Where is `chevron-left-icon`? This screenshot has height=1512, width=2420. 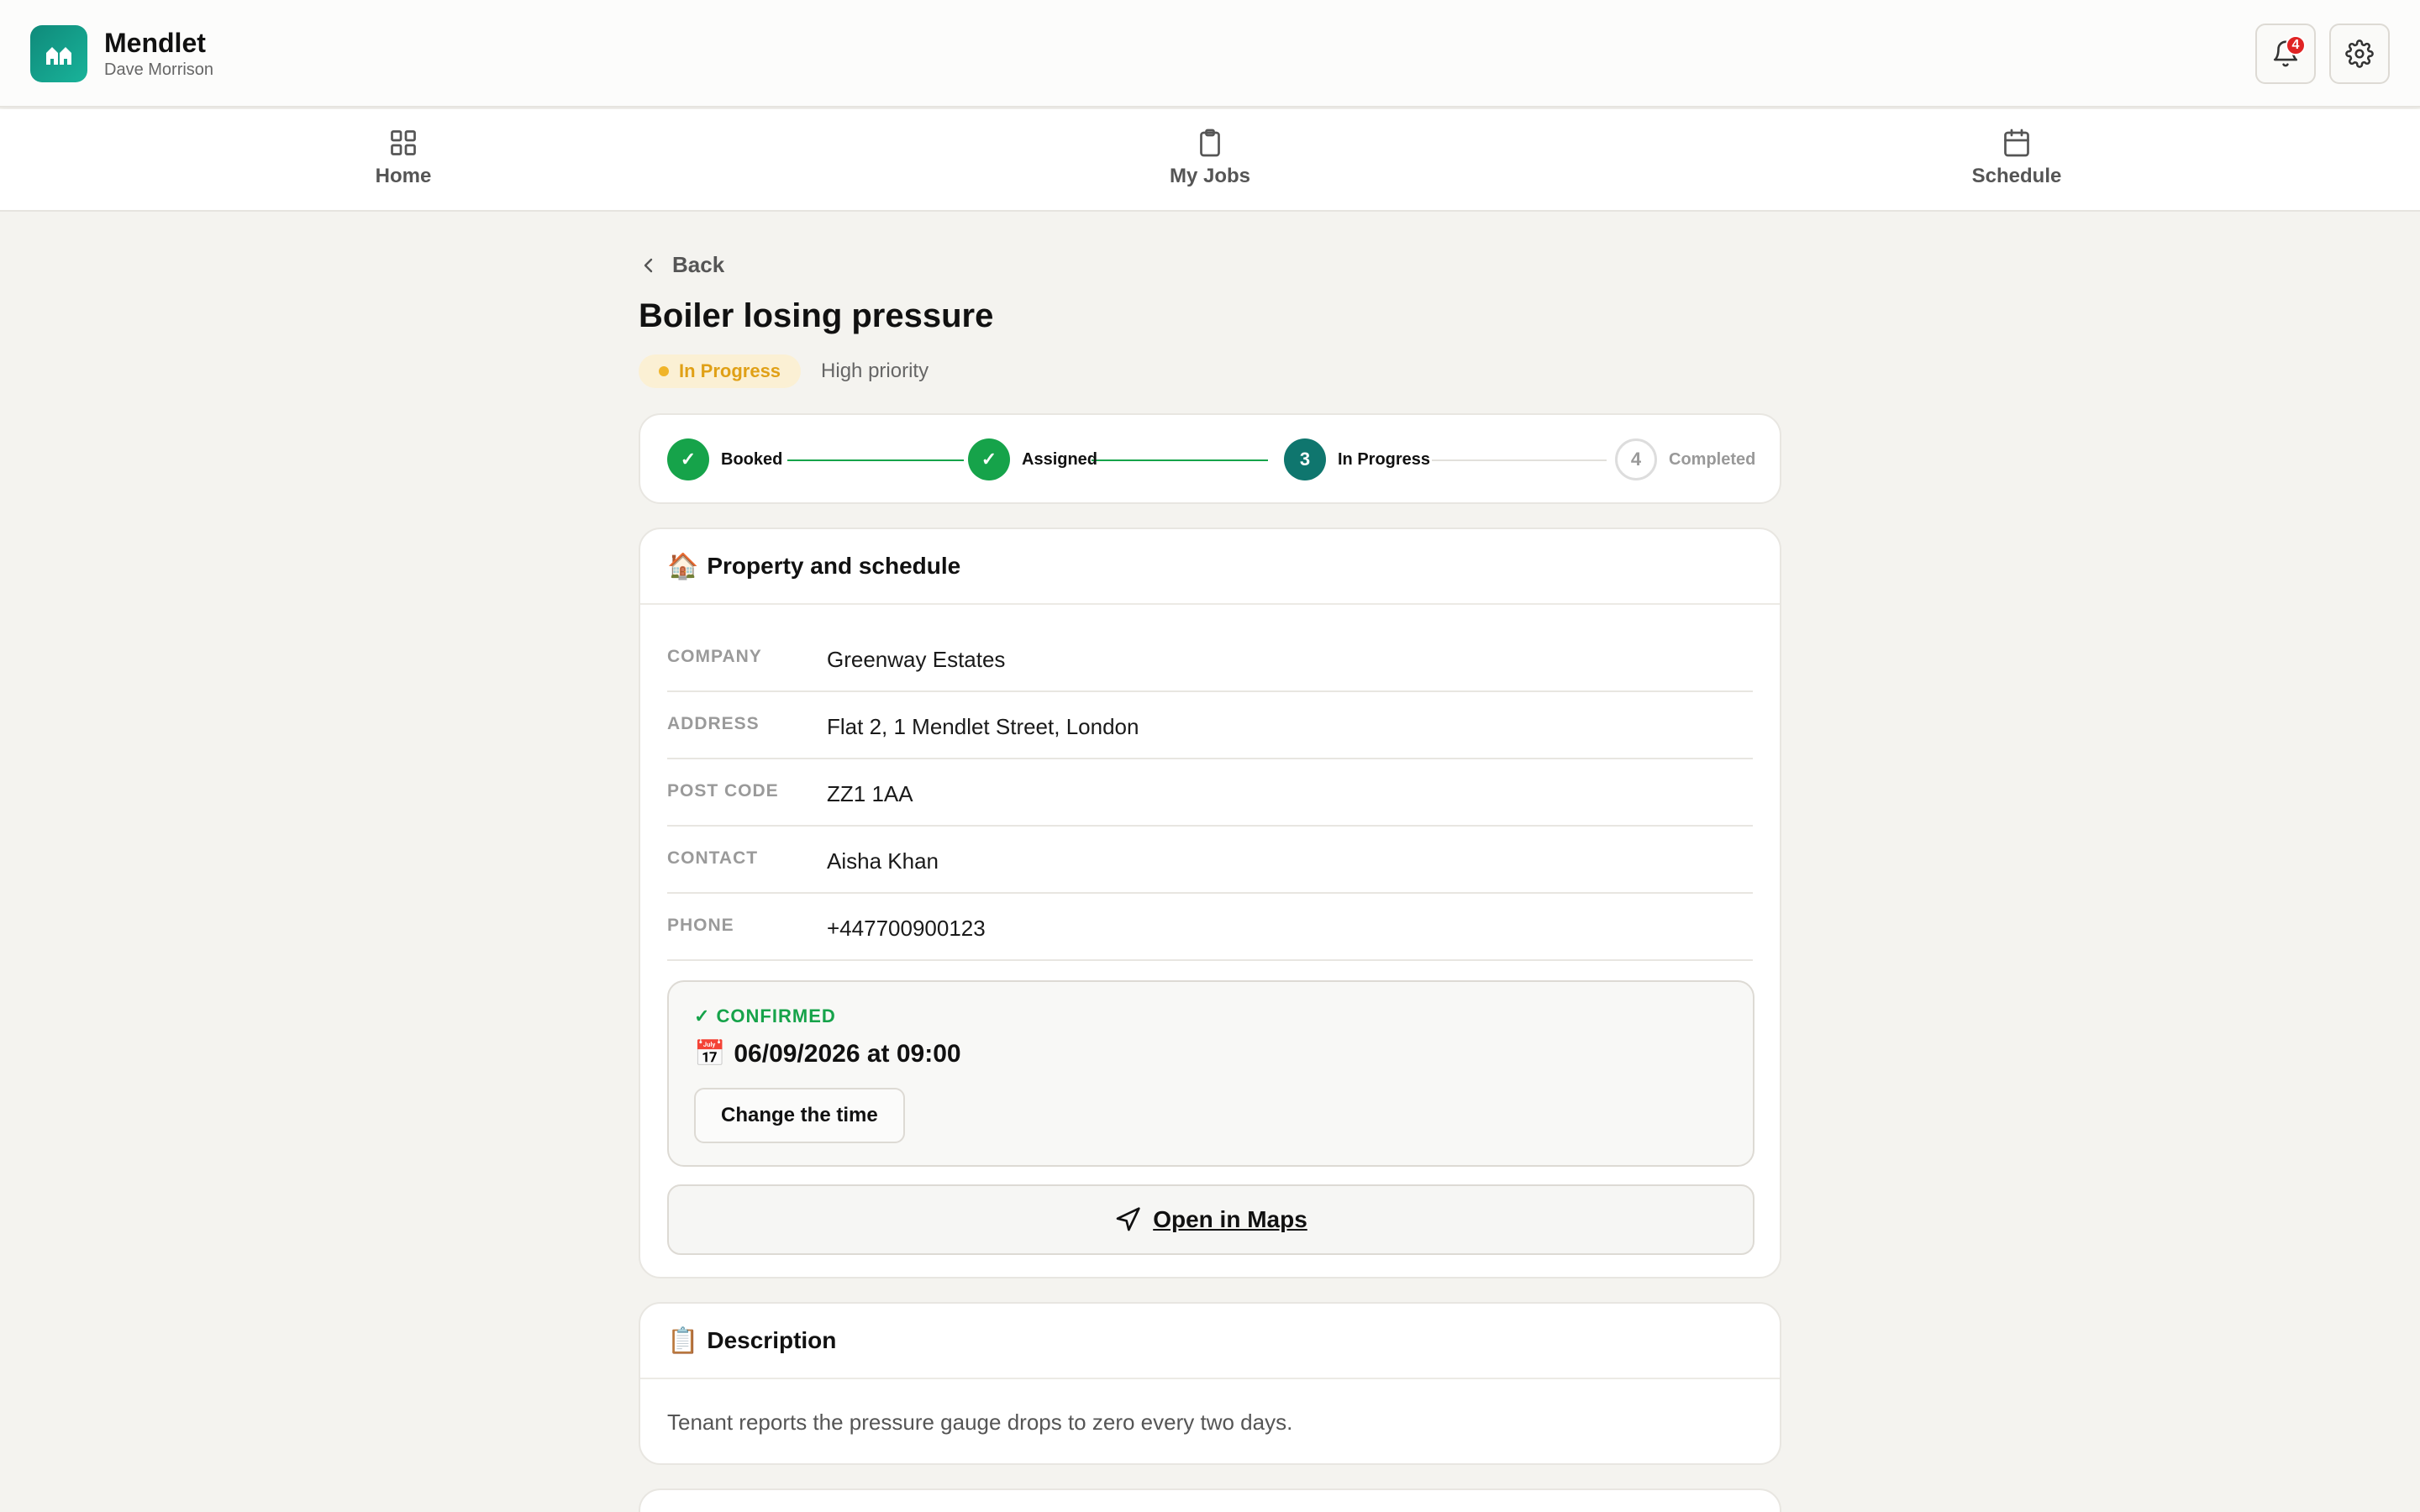 chevron-left-icon is located at coordinates (648, 265).